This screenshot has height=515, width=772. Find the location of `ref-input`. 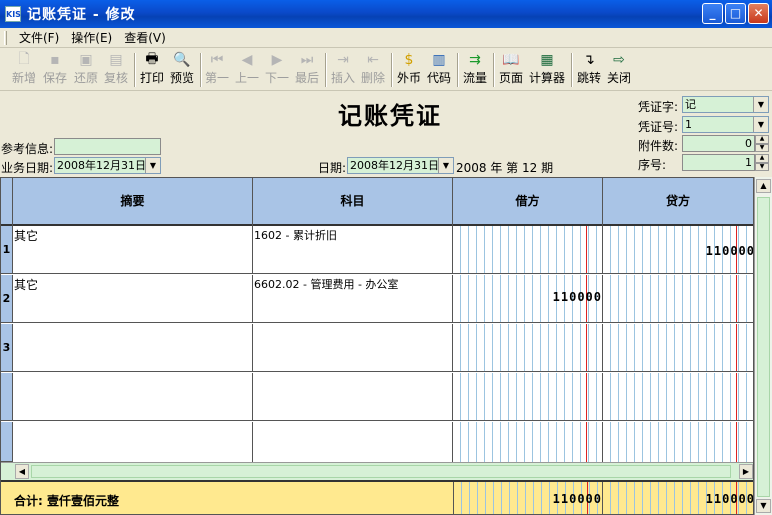

ref-input is located at coordinates (107, 146).